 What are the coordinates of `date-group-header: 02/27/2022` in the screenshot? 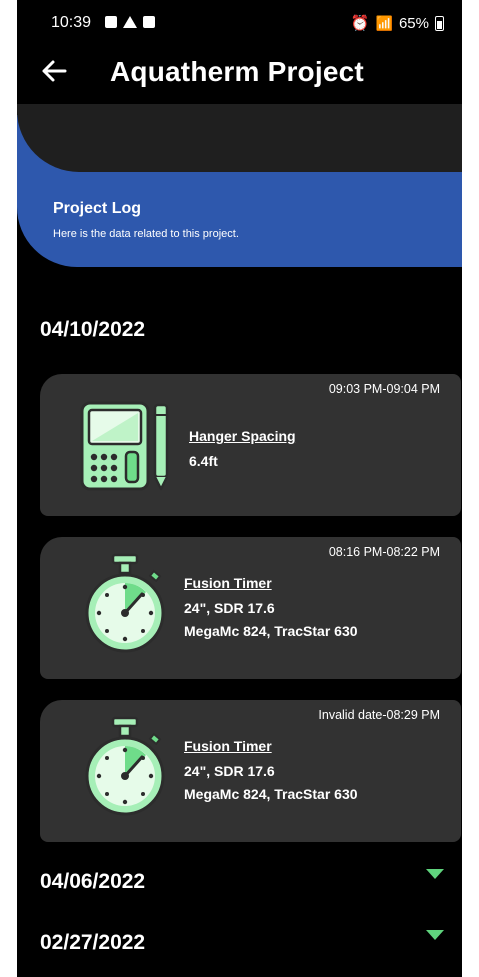 It's located at (92, 943).